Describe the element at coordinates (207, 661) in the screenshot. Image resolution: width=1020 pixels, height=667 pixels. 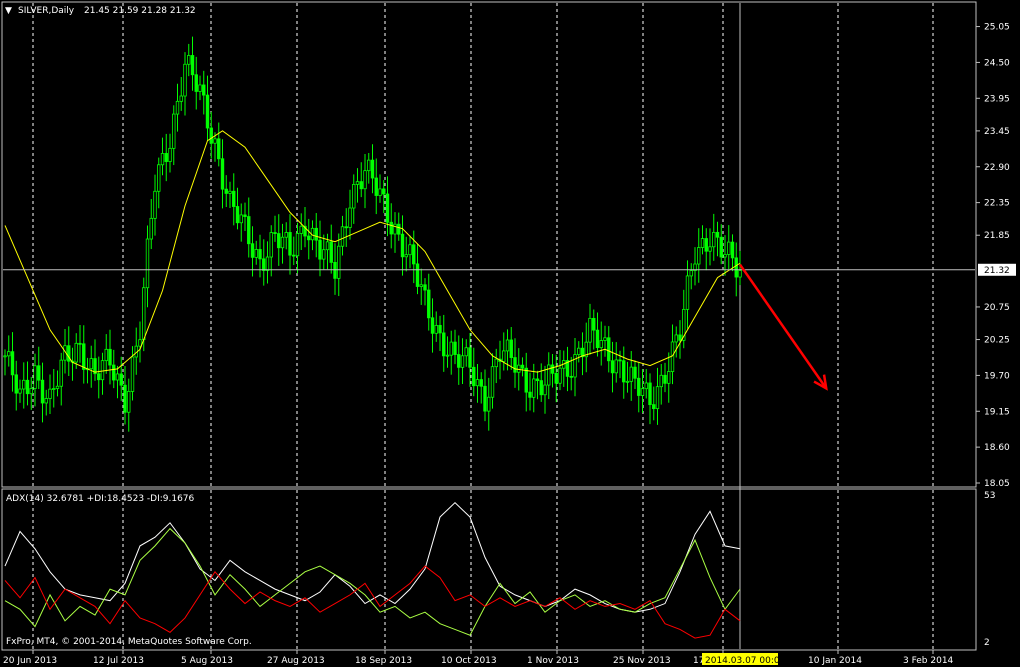
I see `date-tick-label: 5 Aug 2013` at that location.